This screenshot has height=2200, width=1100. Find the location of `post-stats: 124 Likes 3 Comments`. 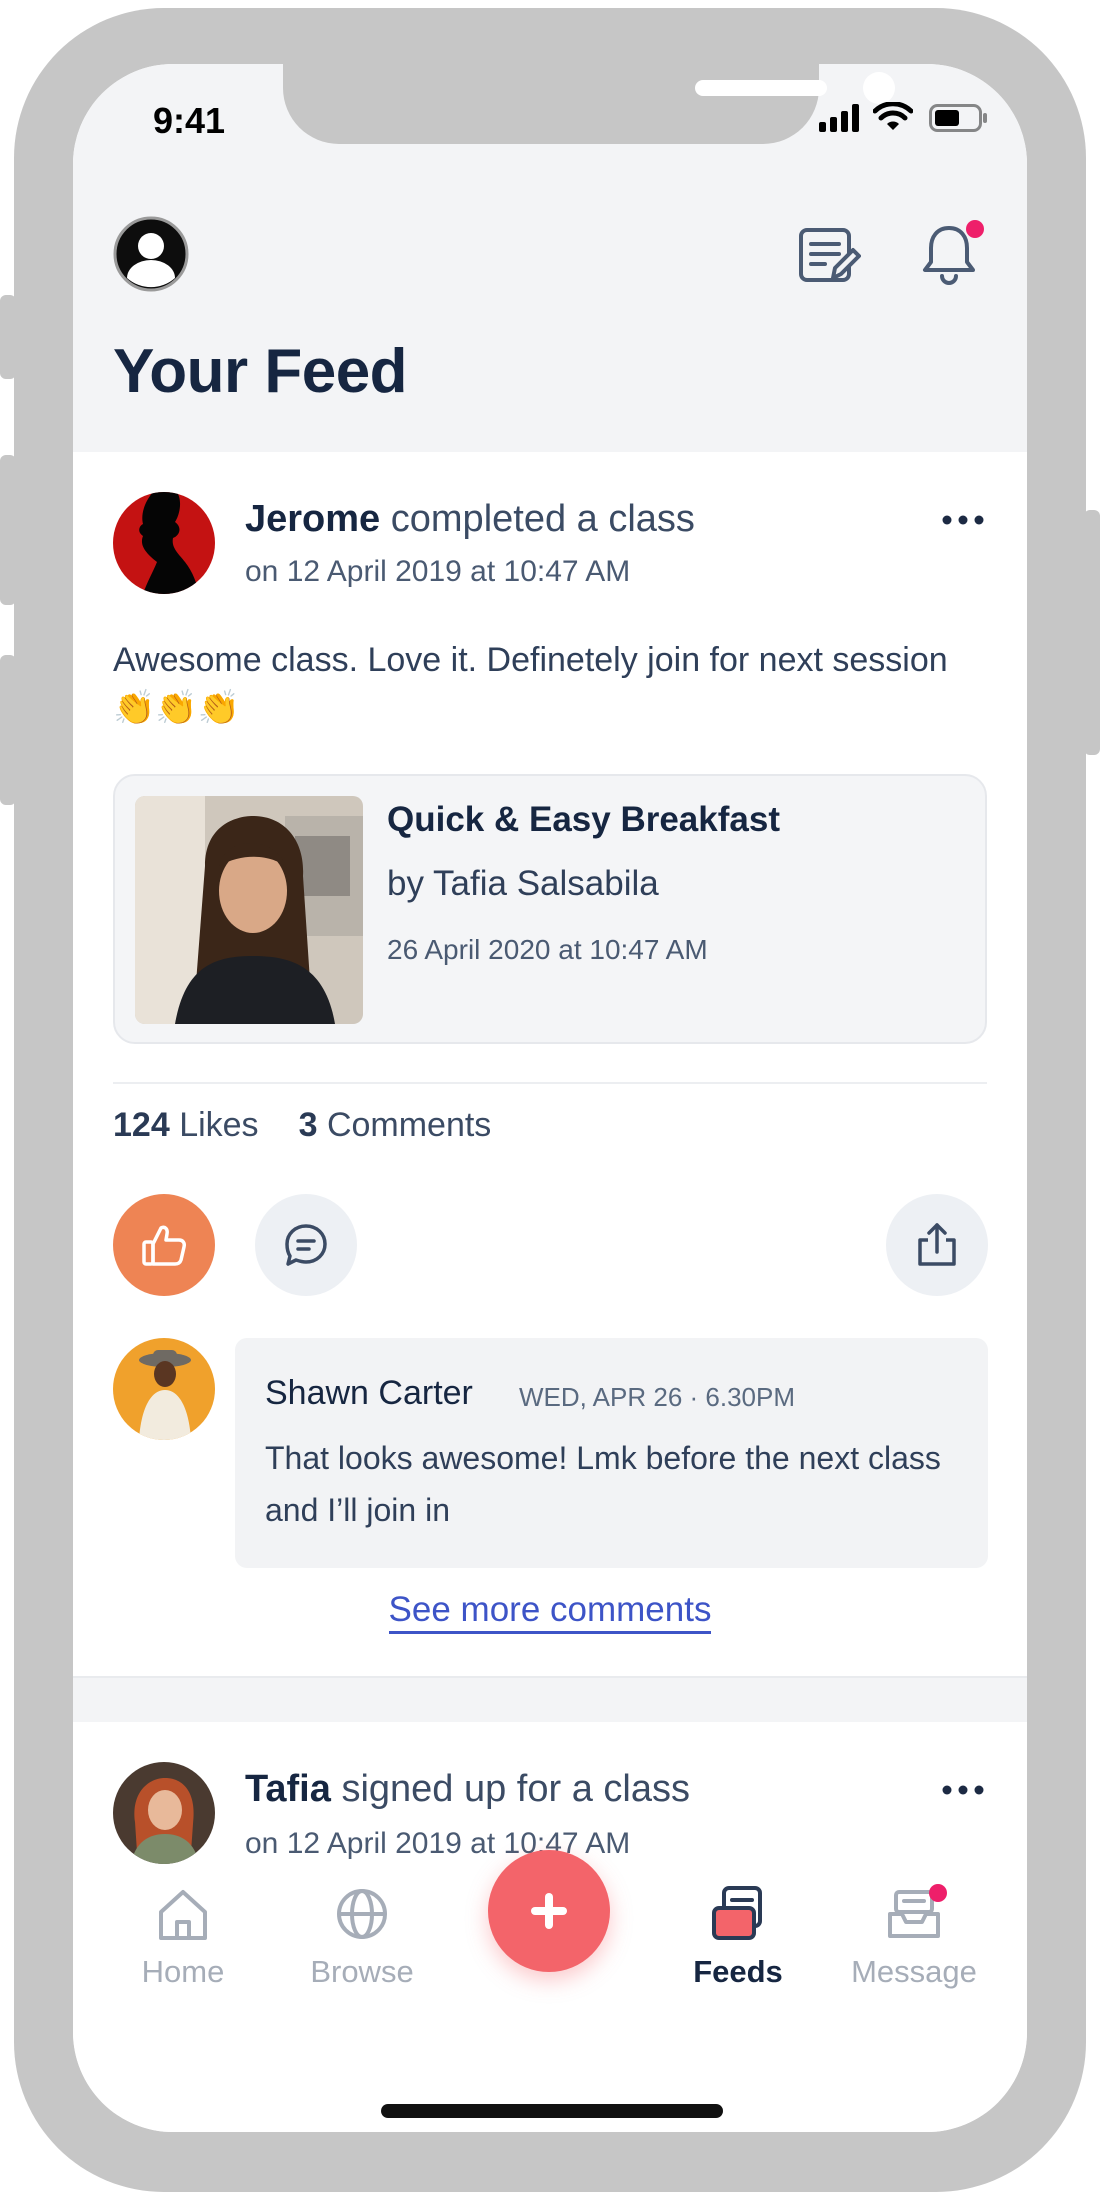

post-stats: 124 Likes 3 Comments is located at coordinates (302, 1125).